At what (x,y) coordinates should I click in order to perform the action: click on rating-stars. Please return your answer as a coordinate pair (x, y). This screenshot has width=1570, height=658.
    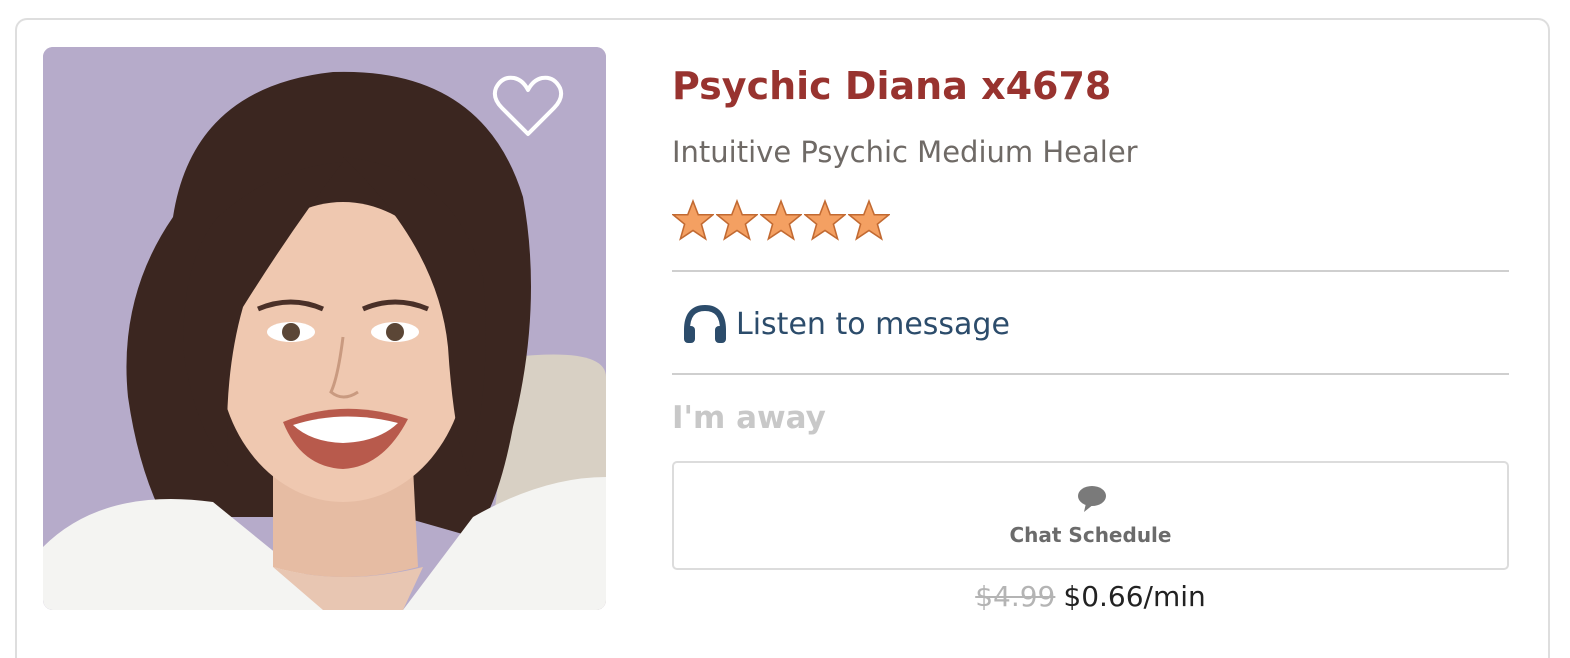
    Looking at the image, I should click on (781, 221).